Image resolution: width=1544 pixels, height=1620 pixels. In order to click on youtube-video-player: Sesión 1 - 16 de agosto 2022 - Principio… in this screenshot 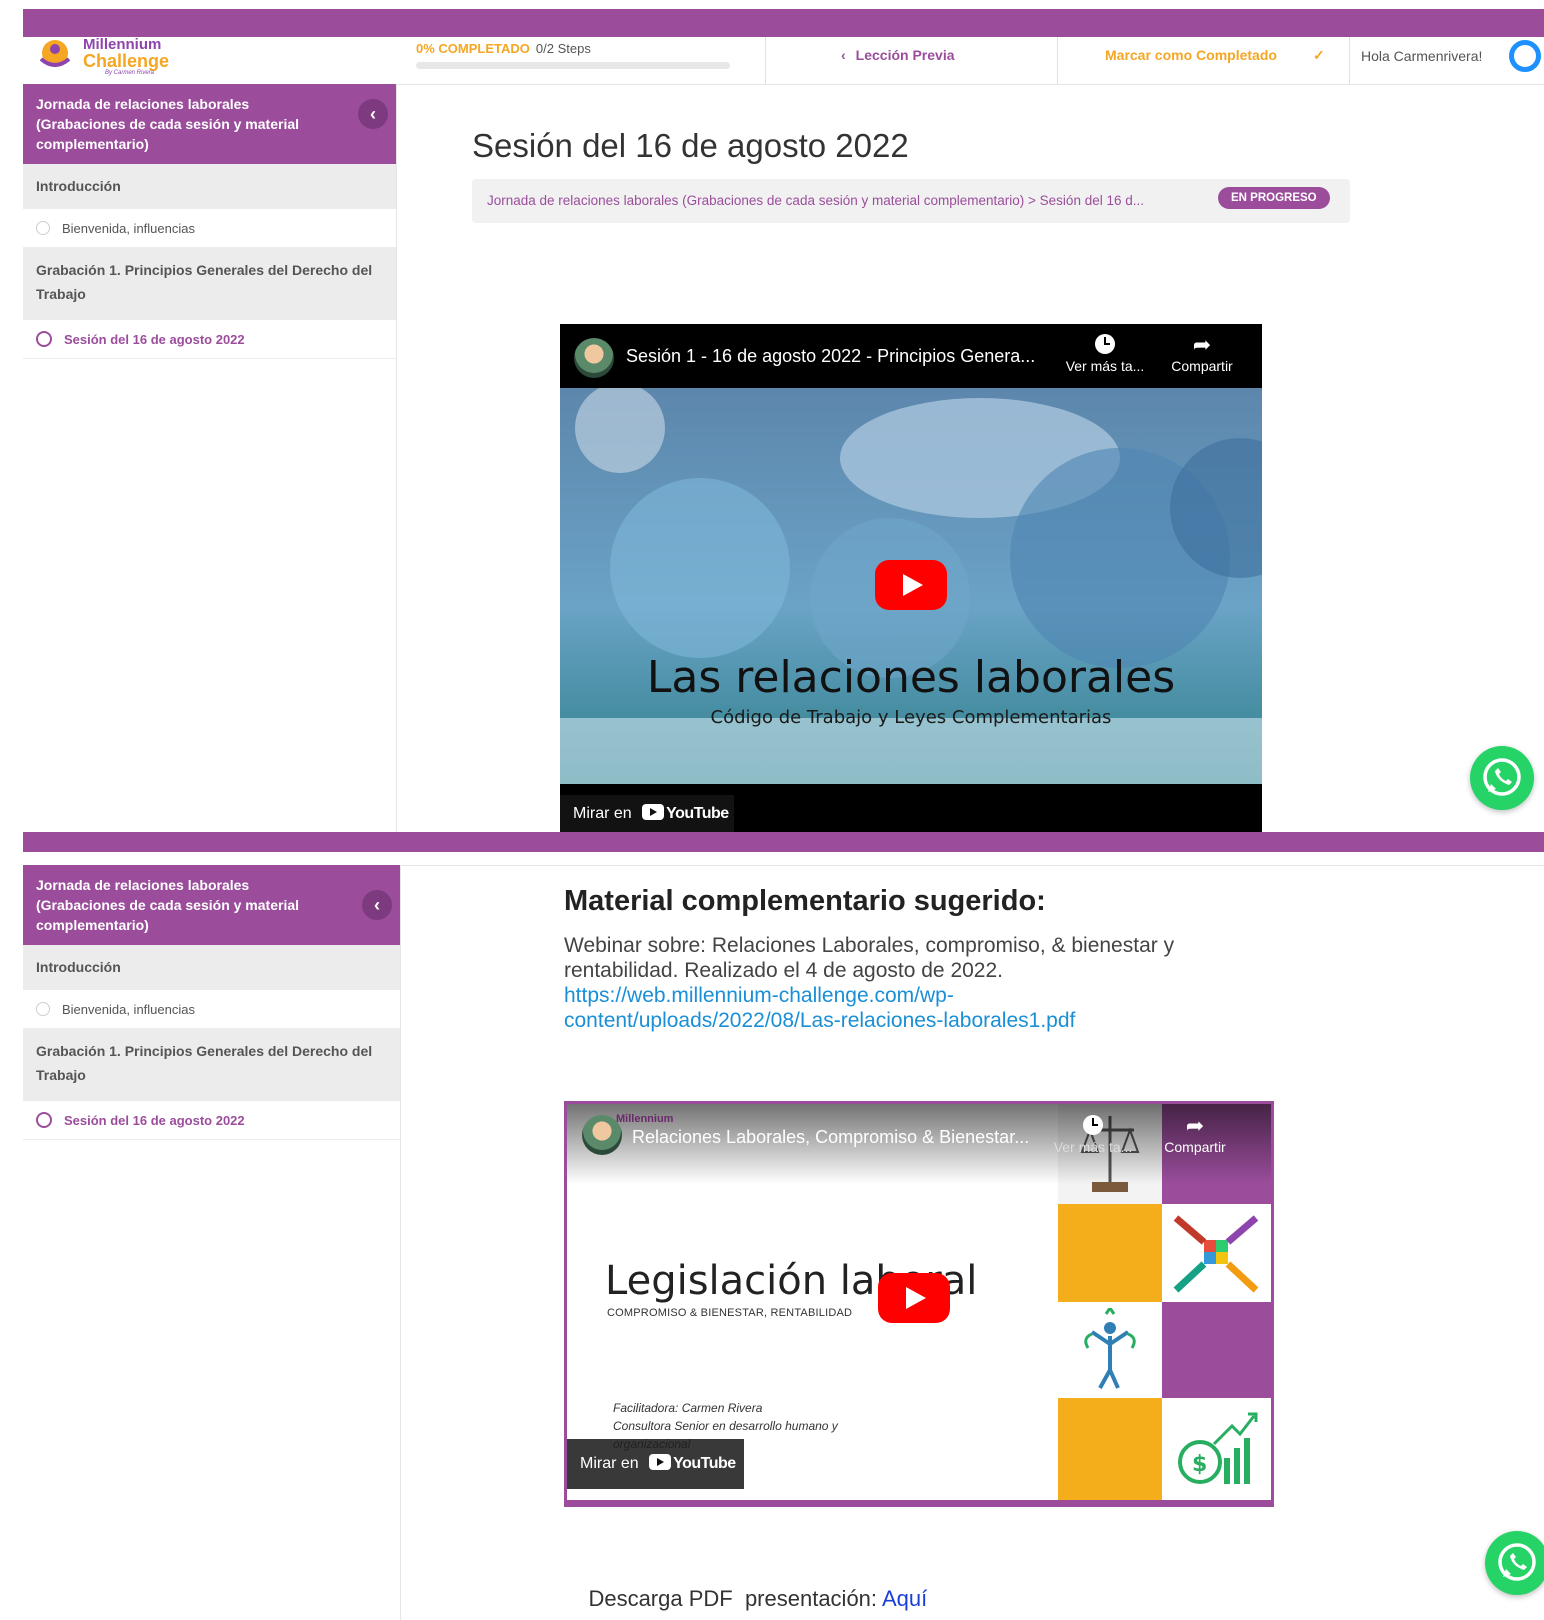, I will do `click(911, 578)`.